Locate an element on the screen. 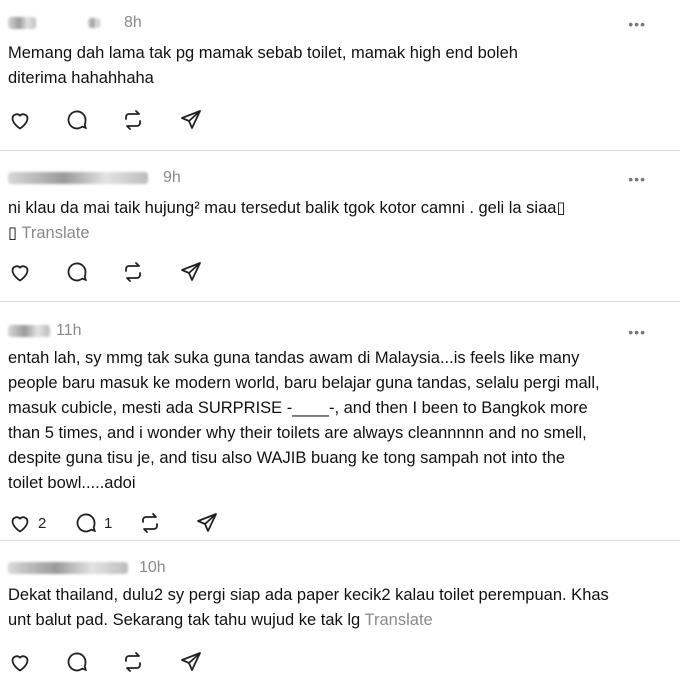  reply-button: 1 is located at coordinates (93, 523).